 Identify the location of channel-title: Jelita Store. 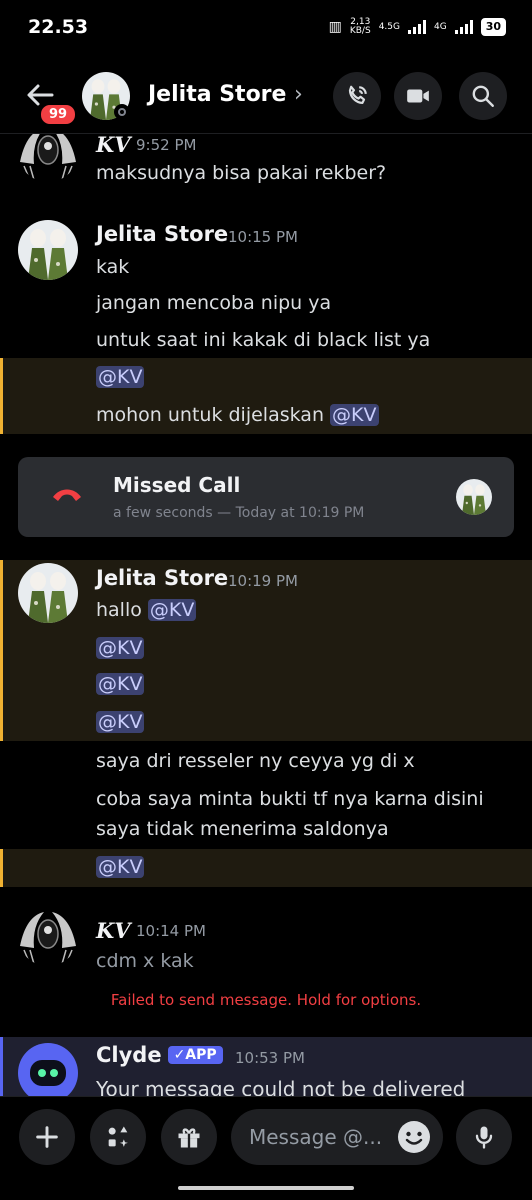
(217, 94).